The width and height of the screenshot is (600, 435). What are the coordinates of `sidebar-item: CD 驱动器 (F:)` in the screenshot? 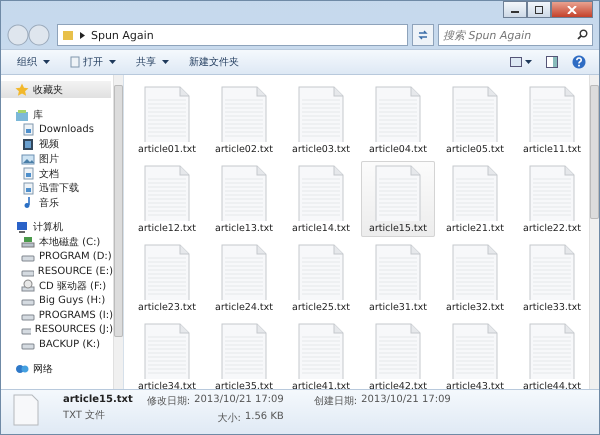 It's located at (57, 286).